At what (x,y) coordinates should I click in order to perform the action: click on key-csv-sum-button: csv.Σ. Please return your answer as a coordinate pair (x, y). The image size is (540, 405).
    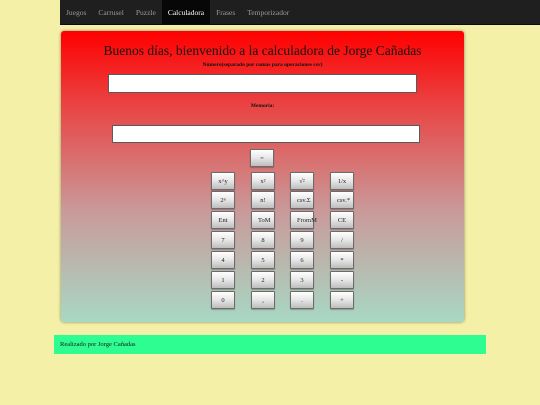
    Looking at the image, I should click on (302, 200).